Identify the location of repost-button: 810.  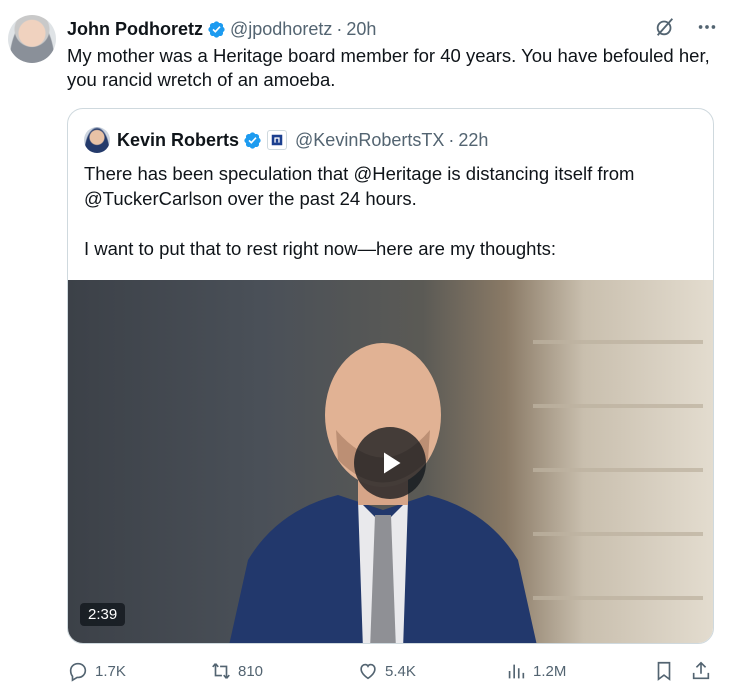
(236, 671).